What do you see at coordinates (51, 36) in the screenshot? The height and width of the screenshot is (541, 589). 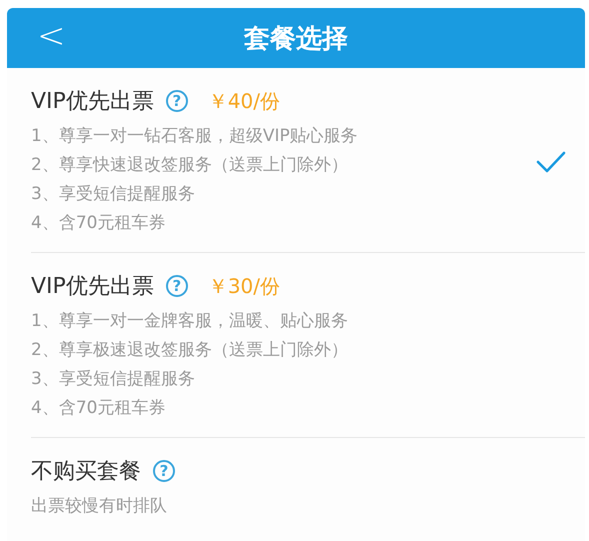 I see `back-button: <` at bounding box center [51, 36].